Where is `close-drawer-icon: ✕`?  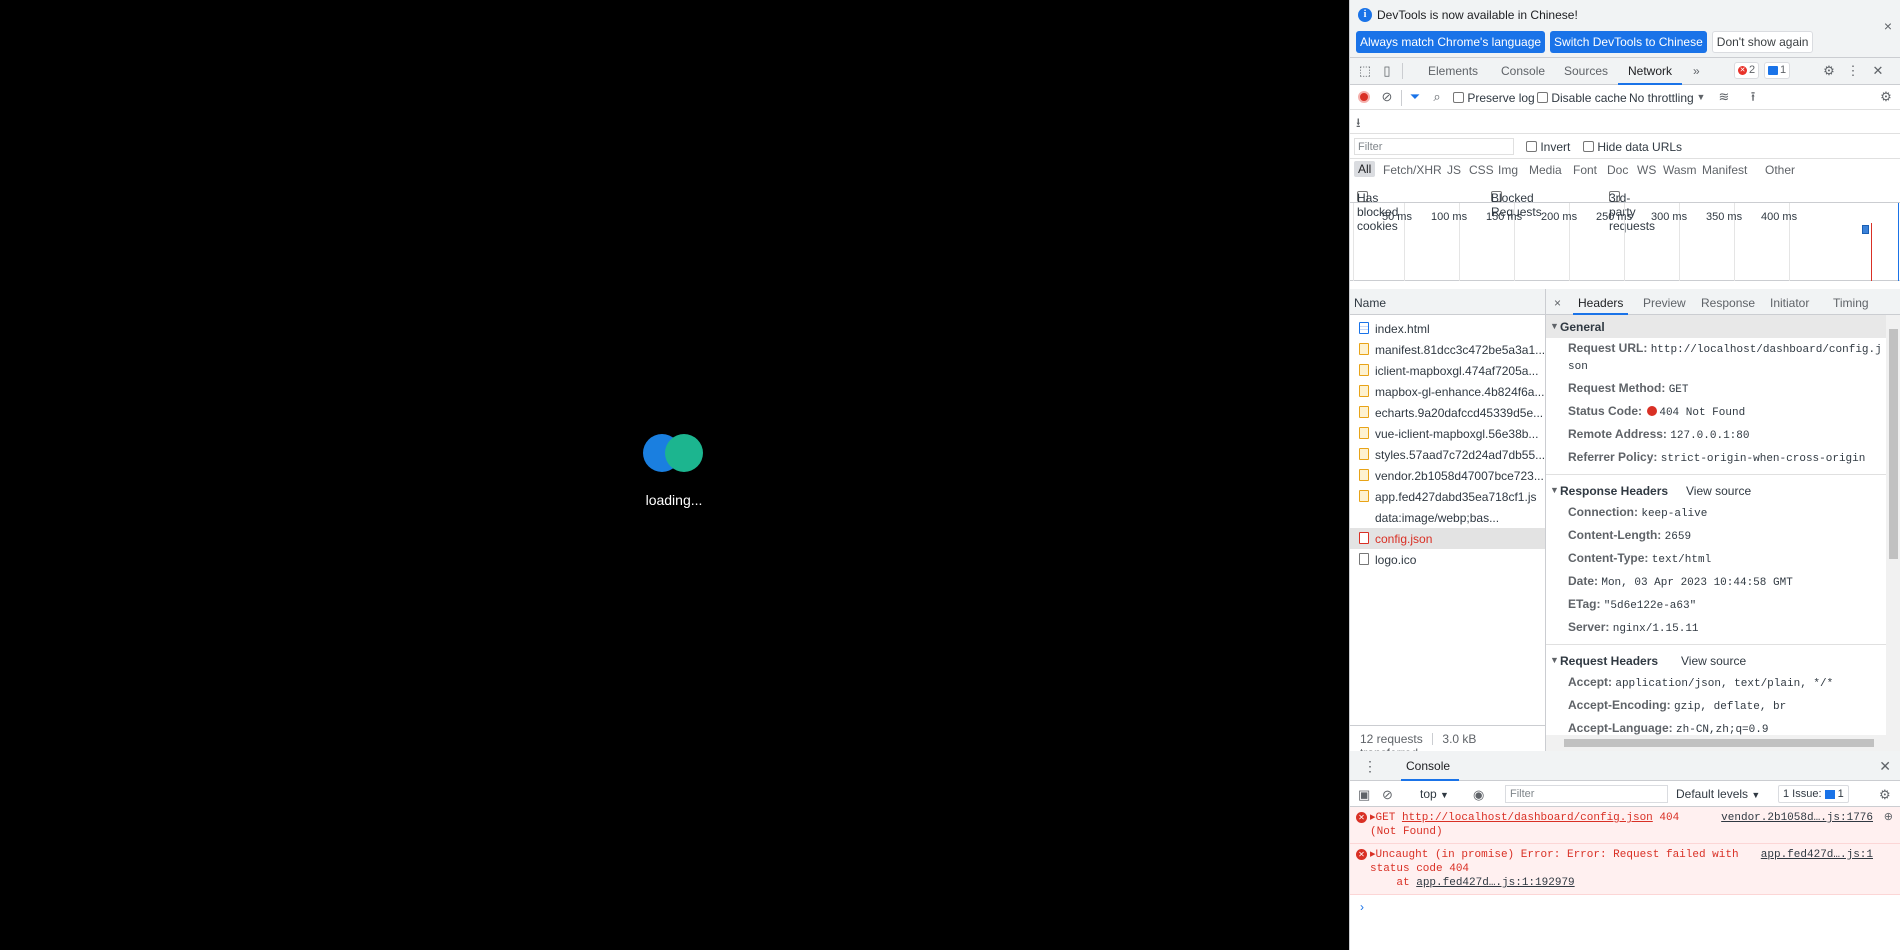
close-drawer-icon: ✕ is located at coordinates (1885, 766).